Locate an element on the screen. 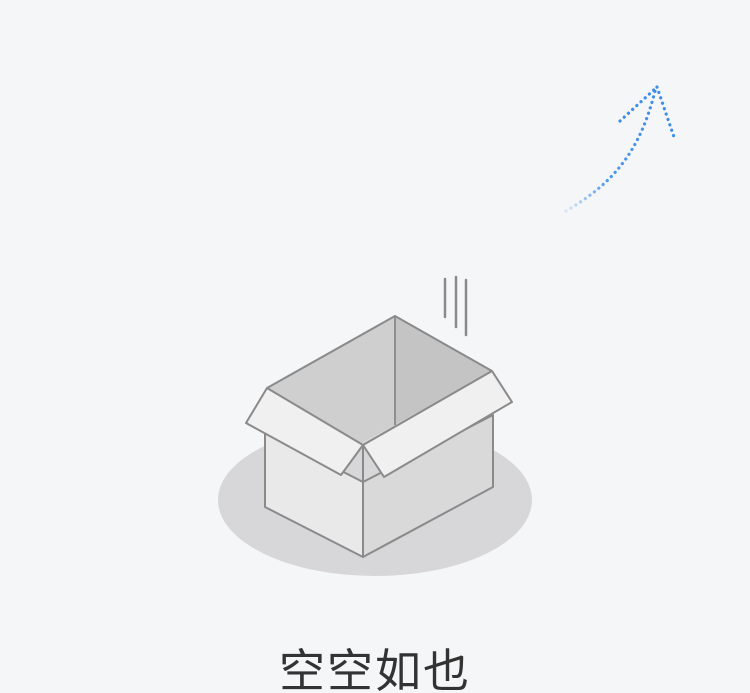  dotted-arrow-up-right-icon is located at coordinates (620, 149).